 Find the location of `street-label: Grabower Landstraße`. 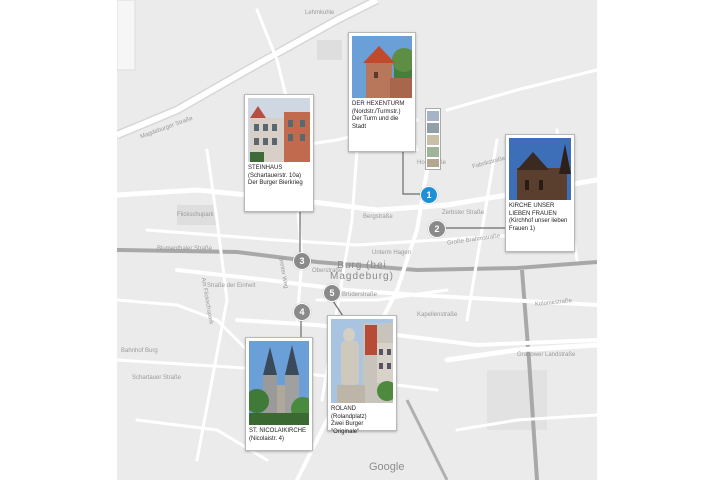

street-label: Grabower Landstraße is located at coordinates (546, 355).